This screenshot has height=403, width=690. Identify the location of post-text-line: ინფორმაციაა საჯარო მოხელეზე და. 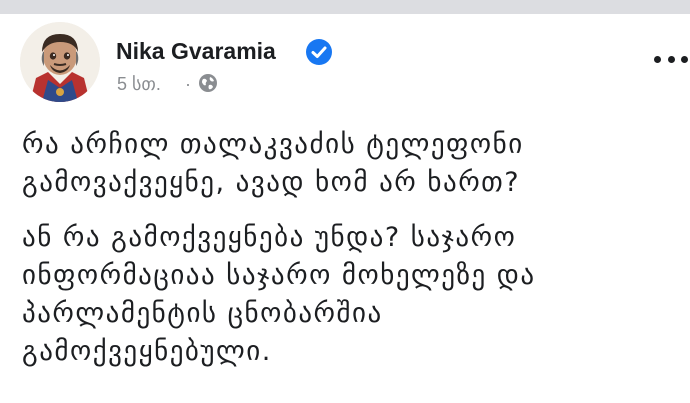
(279, 275).